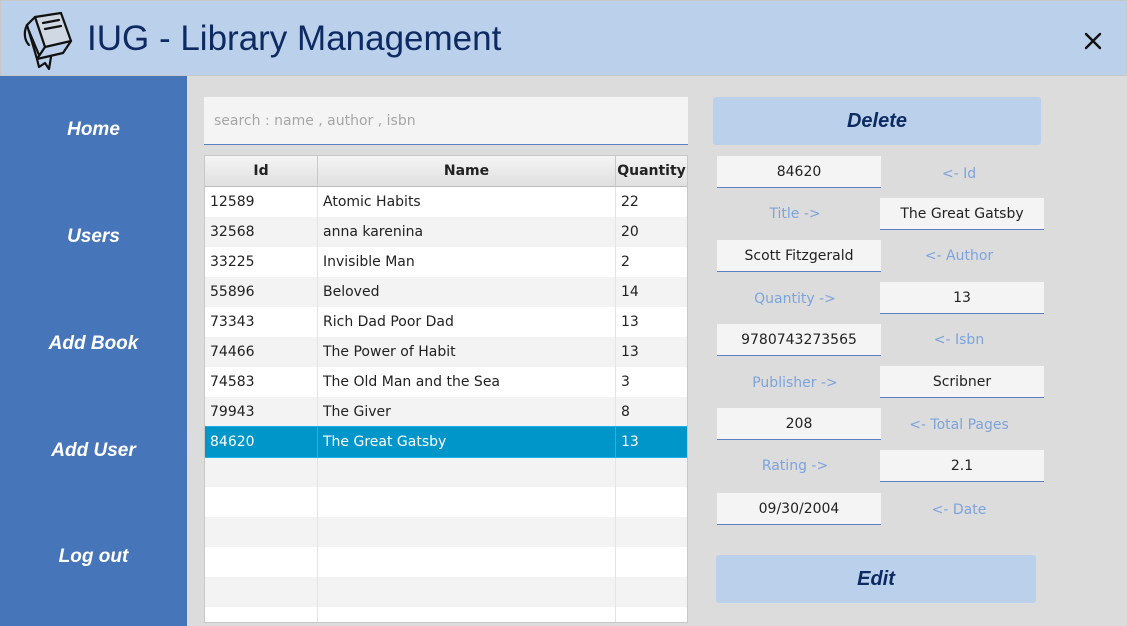 Image resolution: width=1127 pixels, height=626 pixels. I want to click on author-field: Scott Fitzgerald, so click(799, 256).